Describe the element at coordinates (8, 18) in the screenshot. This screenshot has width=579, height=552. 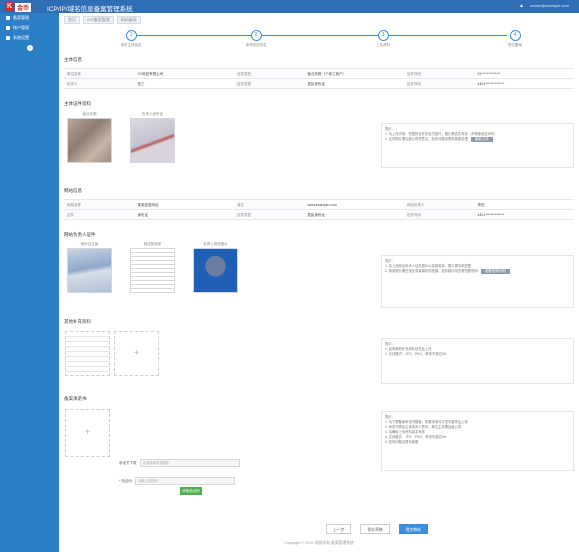
I see `filing-icon` at that location.